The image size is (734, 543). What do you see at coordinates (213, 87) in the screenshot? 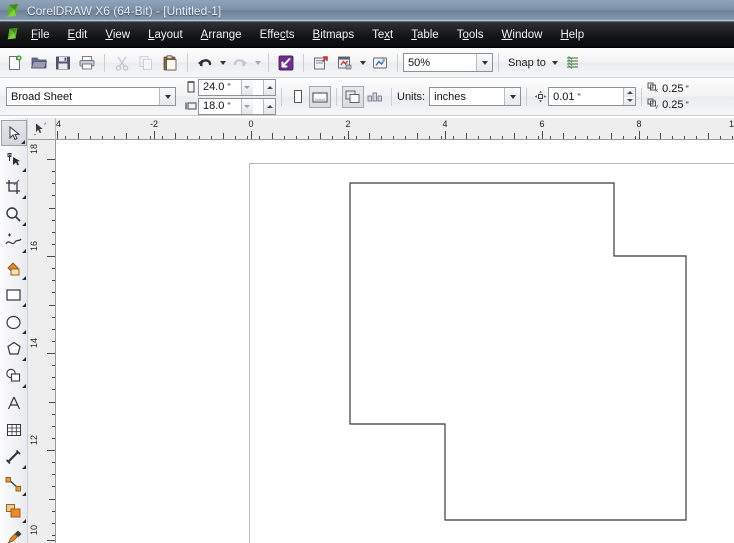
I see `page-width-value: 24.0` at bounding box center [213, 87].